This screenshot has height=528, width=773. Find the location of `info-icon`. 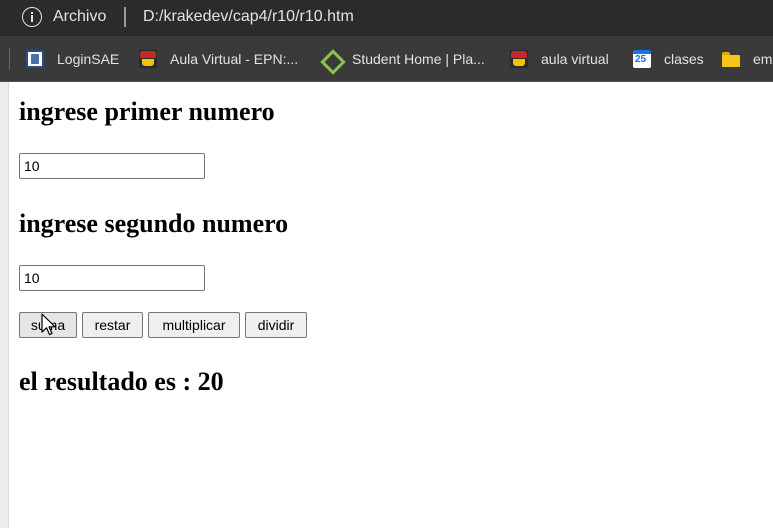

info-icon is located at coordinates (32, 17).